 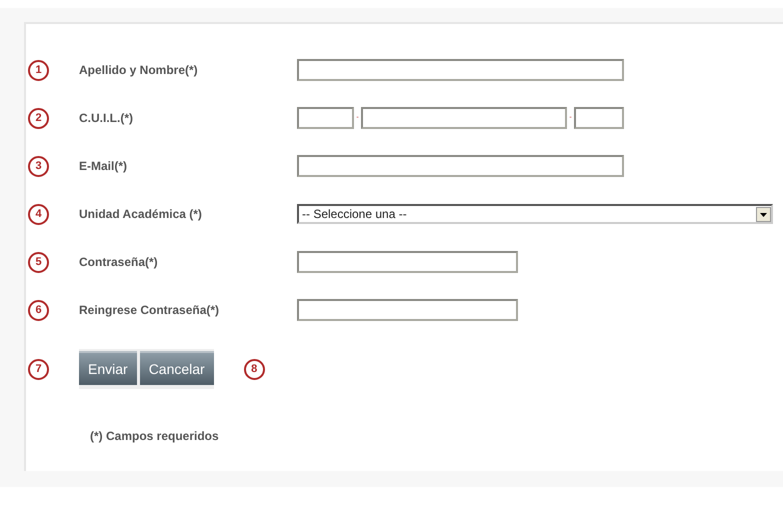 I want to click on field-label: C.U.I.L.(*), so click(x=106, y=118).